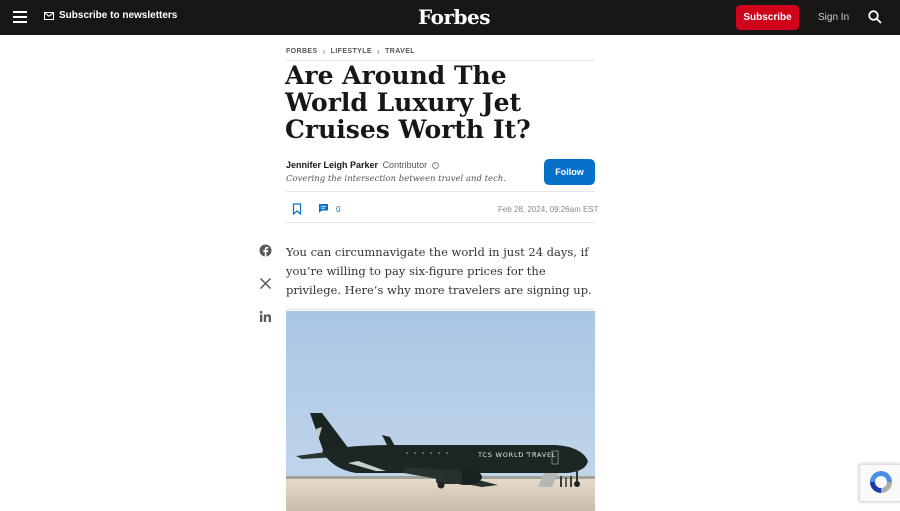 This screenshot has height=511, width=900. What do you see at coordinates (302, 51) in the screenshot?
I see `breadcrumb-forbes: FORBES` at bounding box center [302, 51].